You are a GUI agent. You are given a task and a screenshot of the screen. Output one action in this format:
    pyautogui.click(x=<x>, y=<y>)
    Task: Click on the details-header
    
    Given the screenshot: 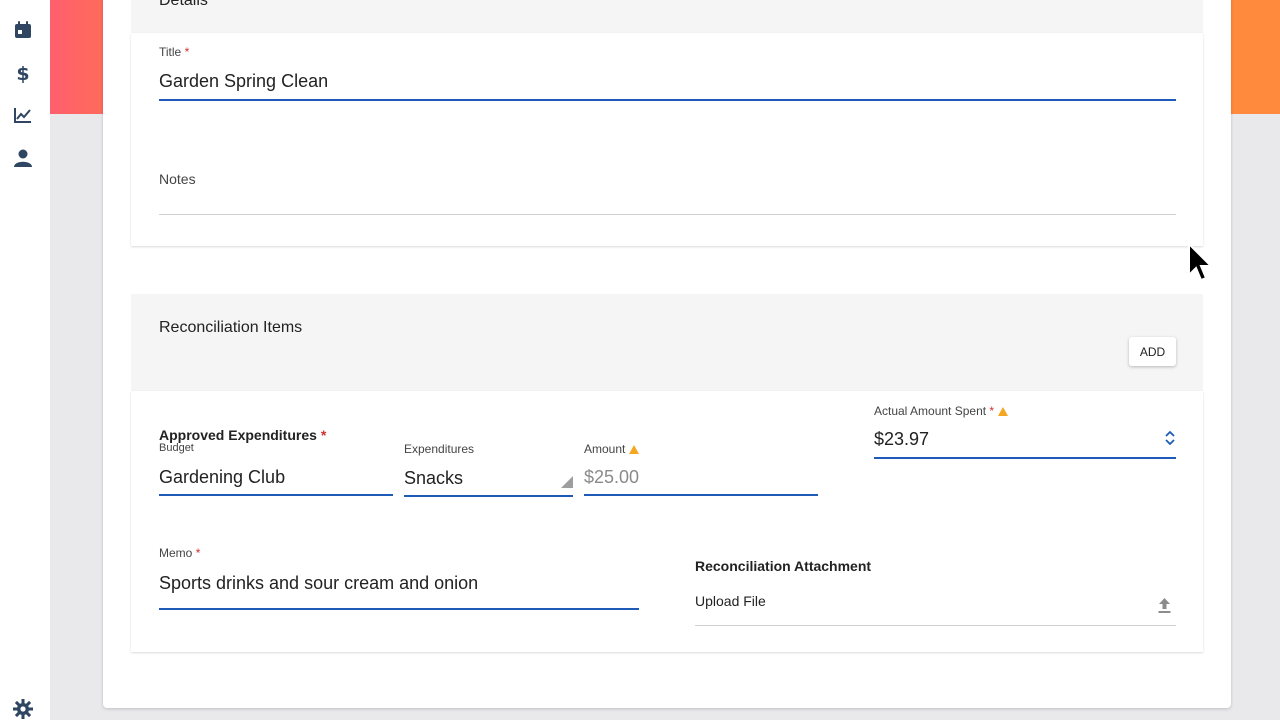 What is the action you would take?
    pyautogui.click(x=667, y=16)
    